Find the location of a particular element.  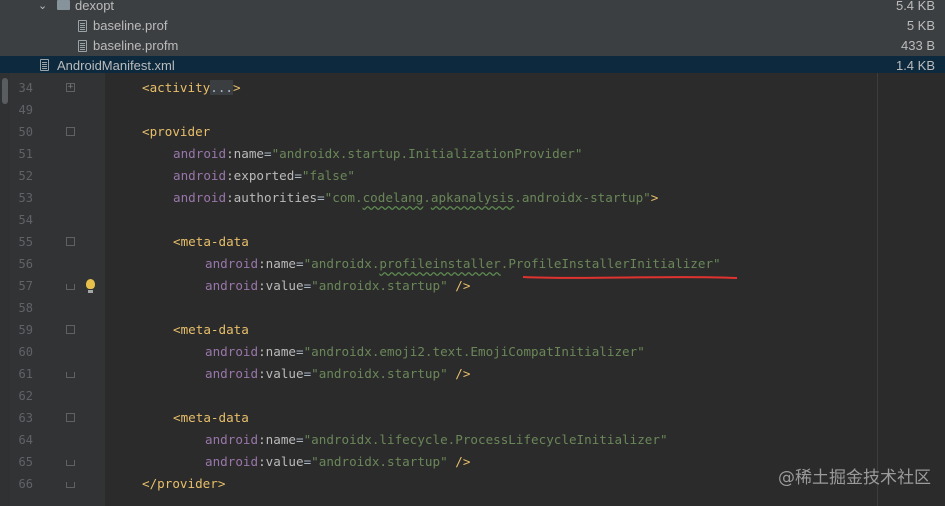

line-number: 53 is located at coordinates (25, 198).